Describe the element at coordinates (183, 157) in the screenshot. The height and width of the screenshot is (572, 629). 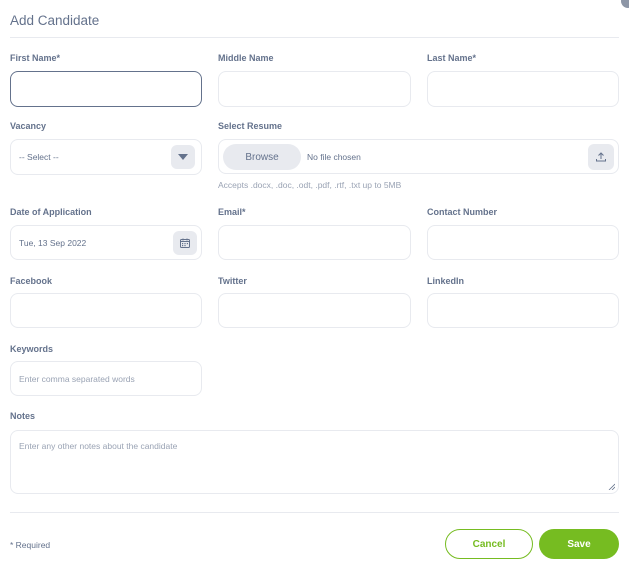
I see `caret-down-icon` at that location.